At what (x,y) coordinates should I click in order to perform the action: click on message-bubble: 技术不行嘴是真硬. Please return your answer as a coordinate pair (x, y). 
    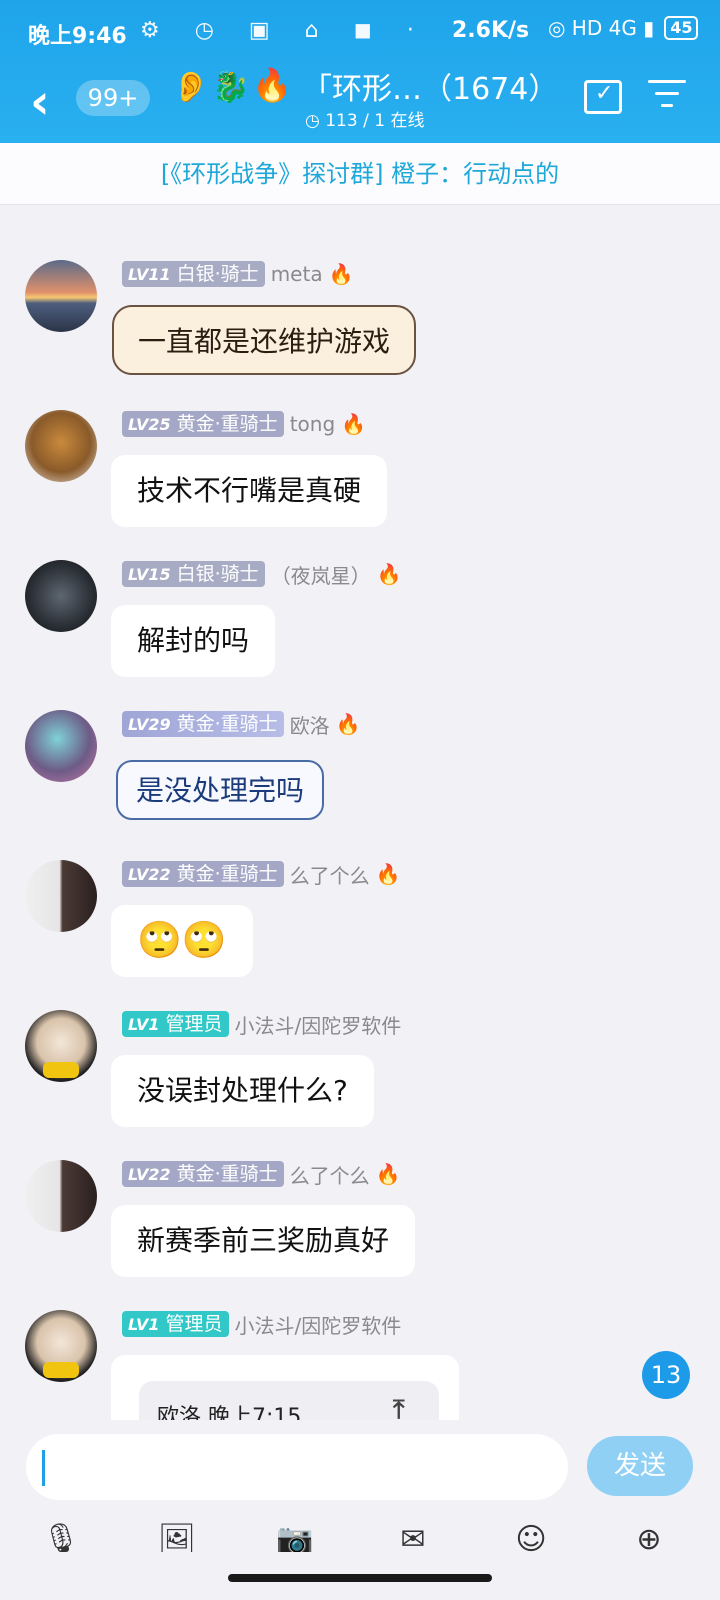
    Looking at the image, I should click on (249, 491).